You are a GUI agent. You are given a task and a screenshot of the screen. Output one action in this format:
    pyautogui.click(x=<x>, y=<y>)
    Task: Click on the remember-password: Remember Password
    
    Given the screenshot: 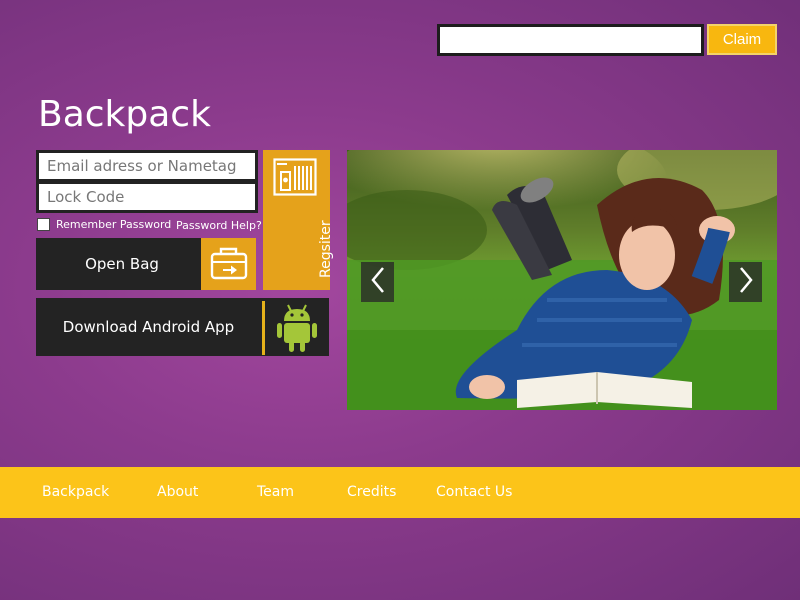 What is the action you would take?
    pyautogui.click(x=104, y=224)
    